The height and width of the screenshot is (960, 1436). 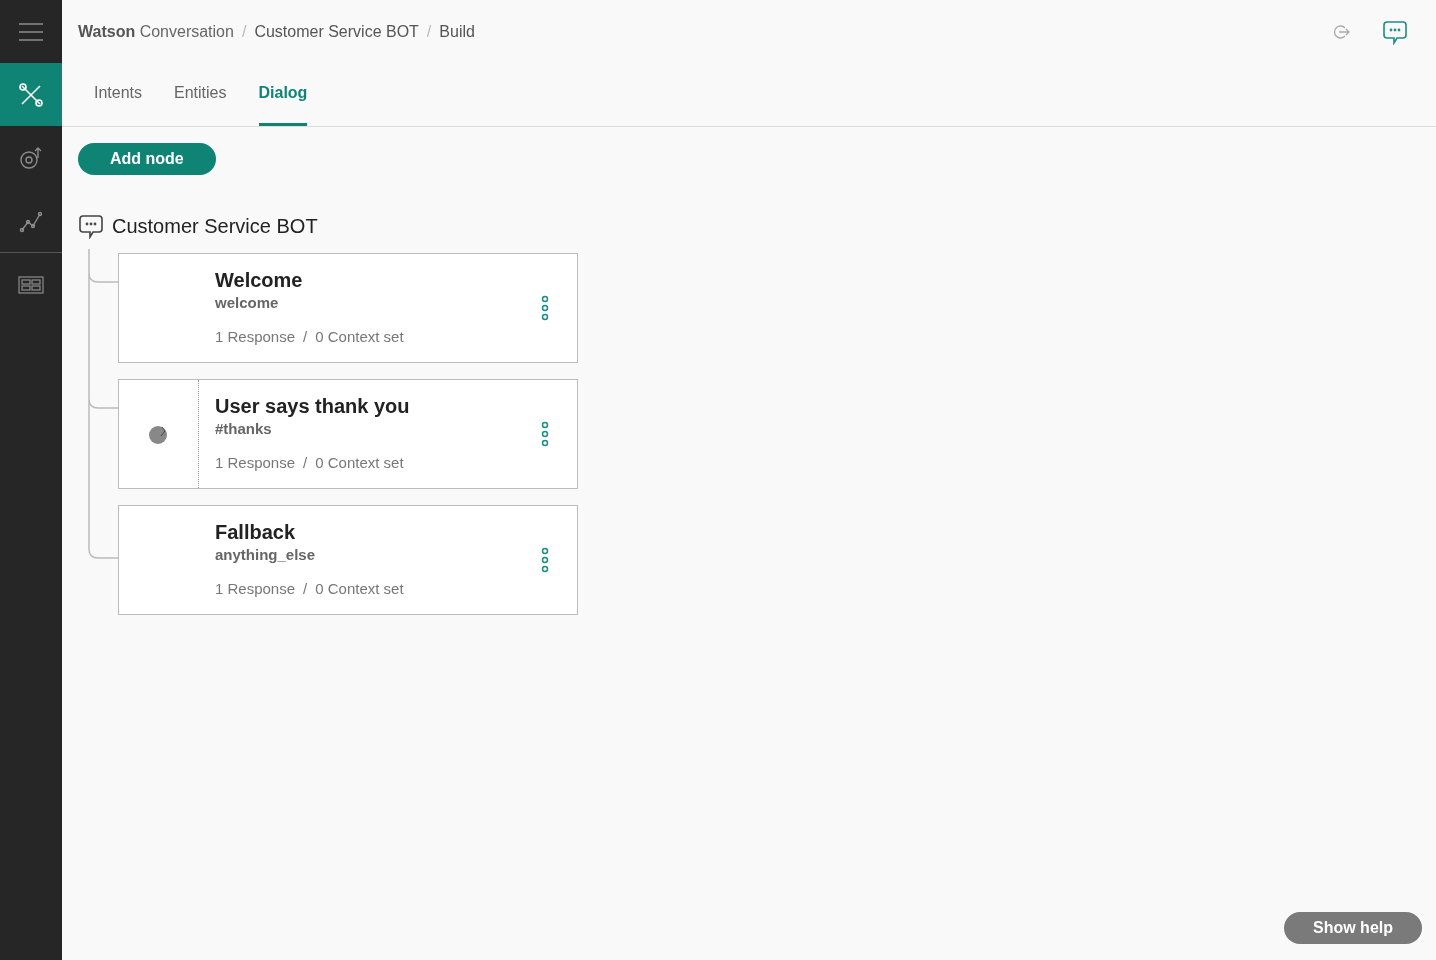 What do you see at coordinates (158, 434) in the screenshot?
I see `circle-icon` at bounding box center [158, 434].